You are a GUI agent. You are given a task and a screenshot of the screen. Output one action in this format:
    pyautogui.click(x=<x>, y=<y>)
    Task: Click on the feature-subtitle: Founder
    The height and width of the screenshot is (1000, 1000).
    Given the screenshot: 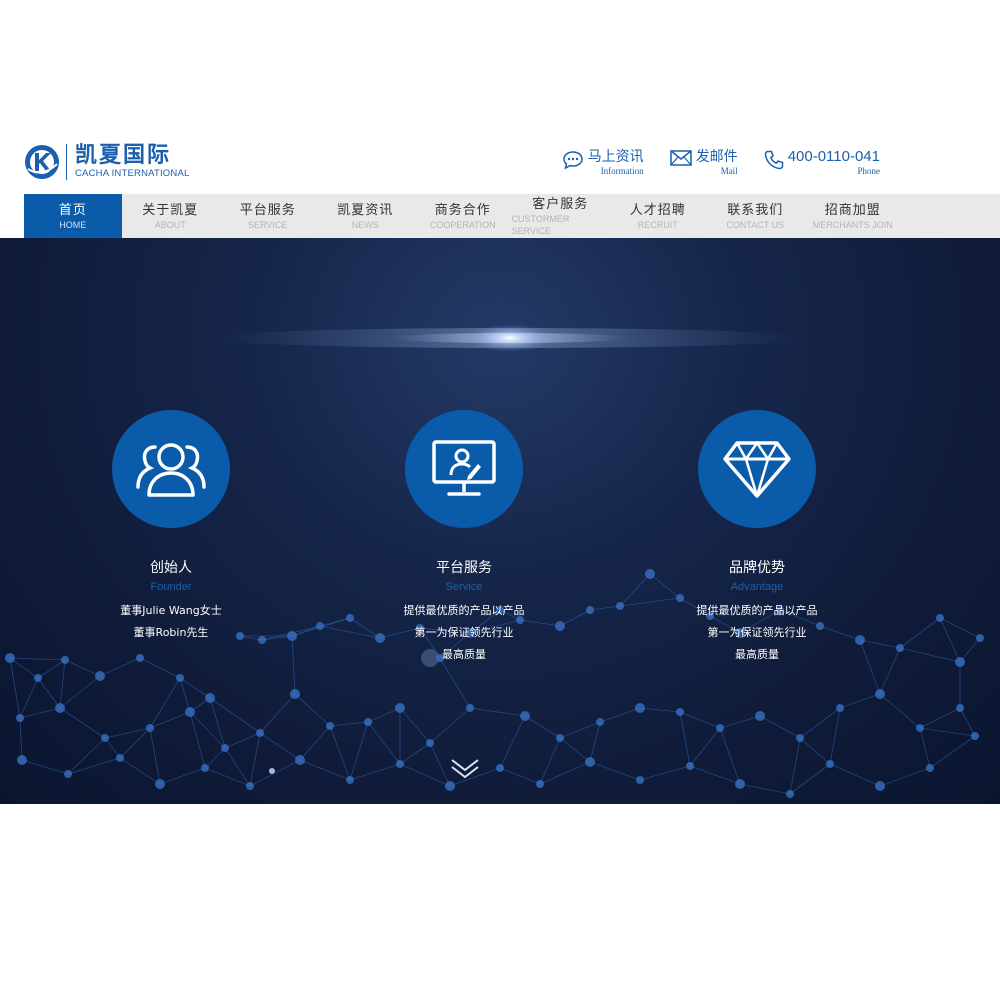 What is the action you would take?
    pyautogui.click(x=171, y=587)
    